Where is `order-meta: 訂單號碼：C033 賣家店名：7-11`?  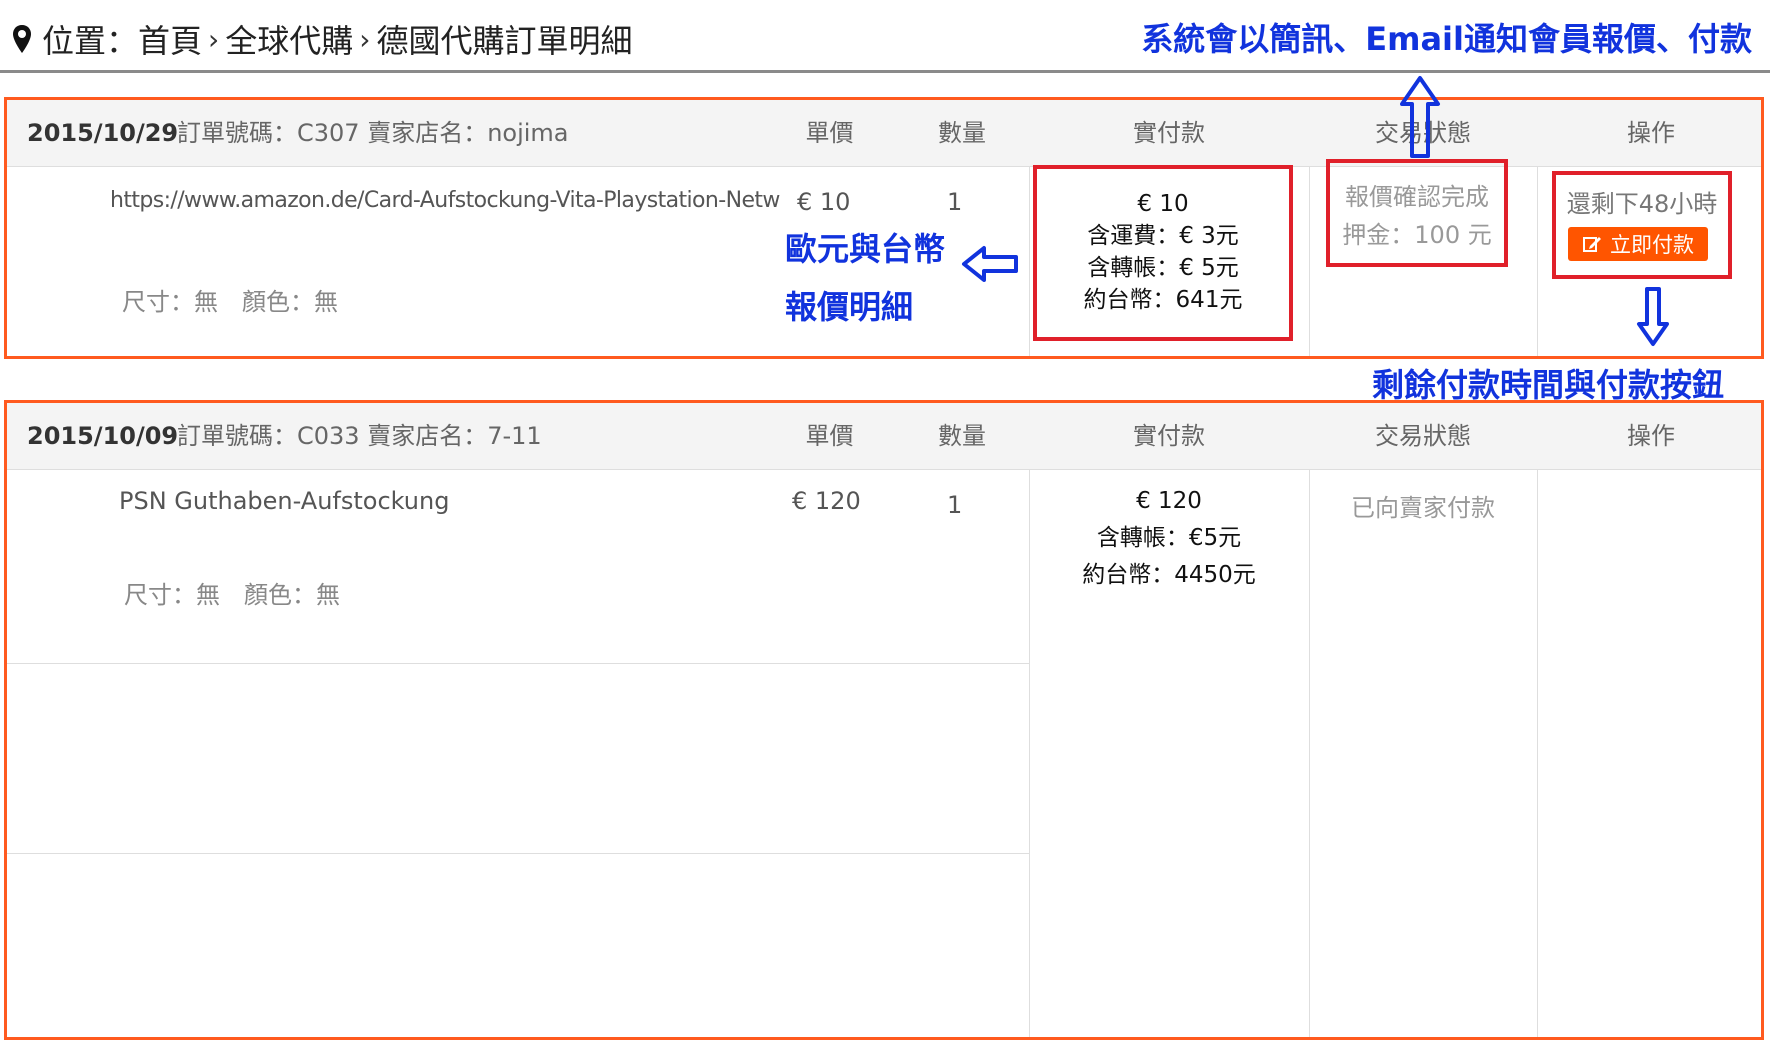 order-meta: 訂單號碼：C033 賣家店名：7-11 is located at coordinates (359, 436).